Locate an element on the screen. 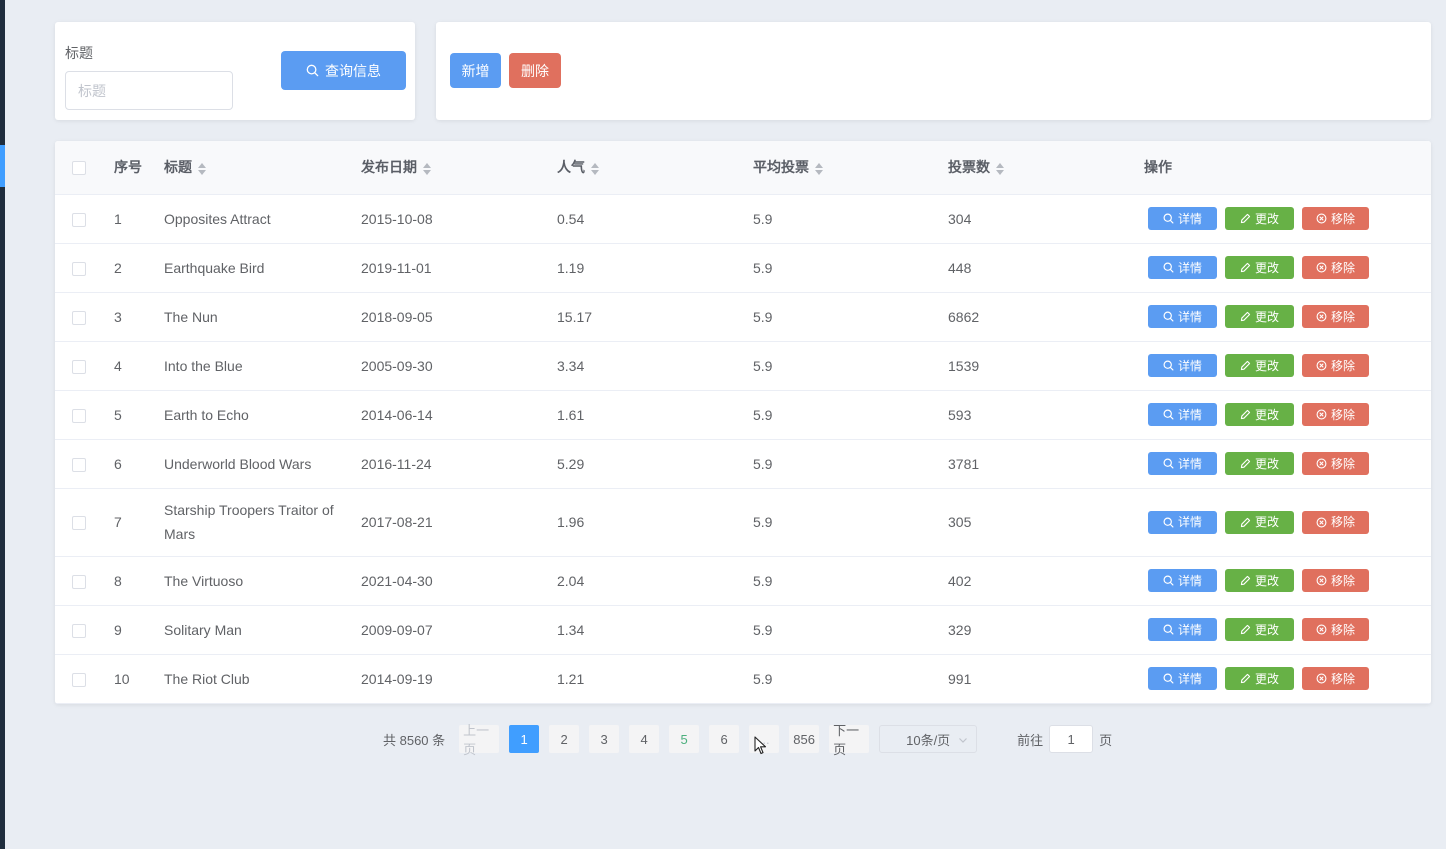  edit-icon is located at coordinates (1245, 267).